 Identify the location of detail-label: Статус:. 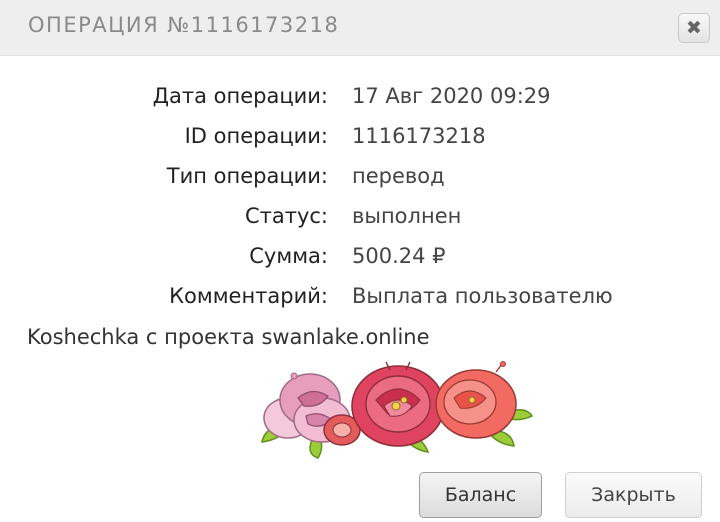
(286, 216).